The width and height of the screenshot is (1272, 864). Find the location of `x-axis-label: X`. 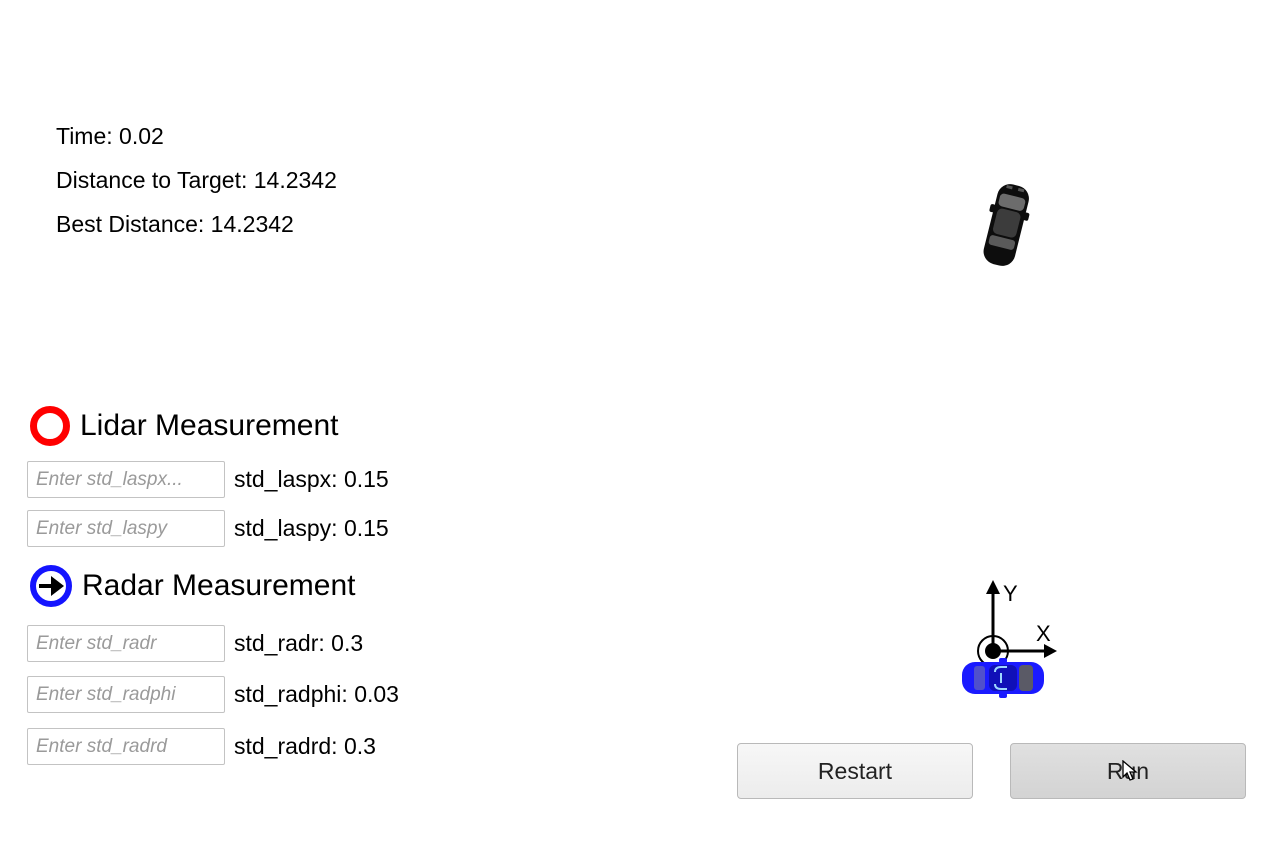

x-axis-label: X is located at coordinates (1043, 633).